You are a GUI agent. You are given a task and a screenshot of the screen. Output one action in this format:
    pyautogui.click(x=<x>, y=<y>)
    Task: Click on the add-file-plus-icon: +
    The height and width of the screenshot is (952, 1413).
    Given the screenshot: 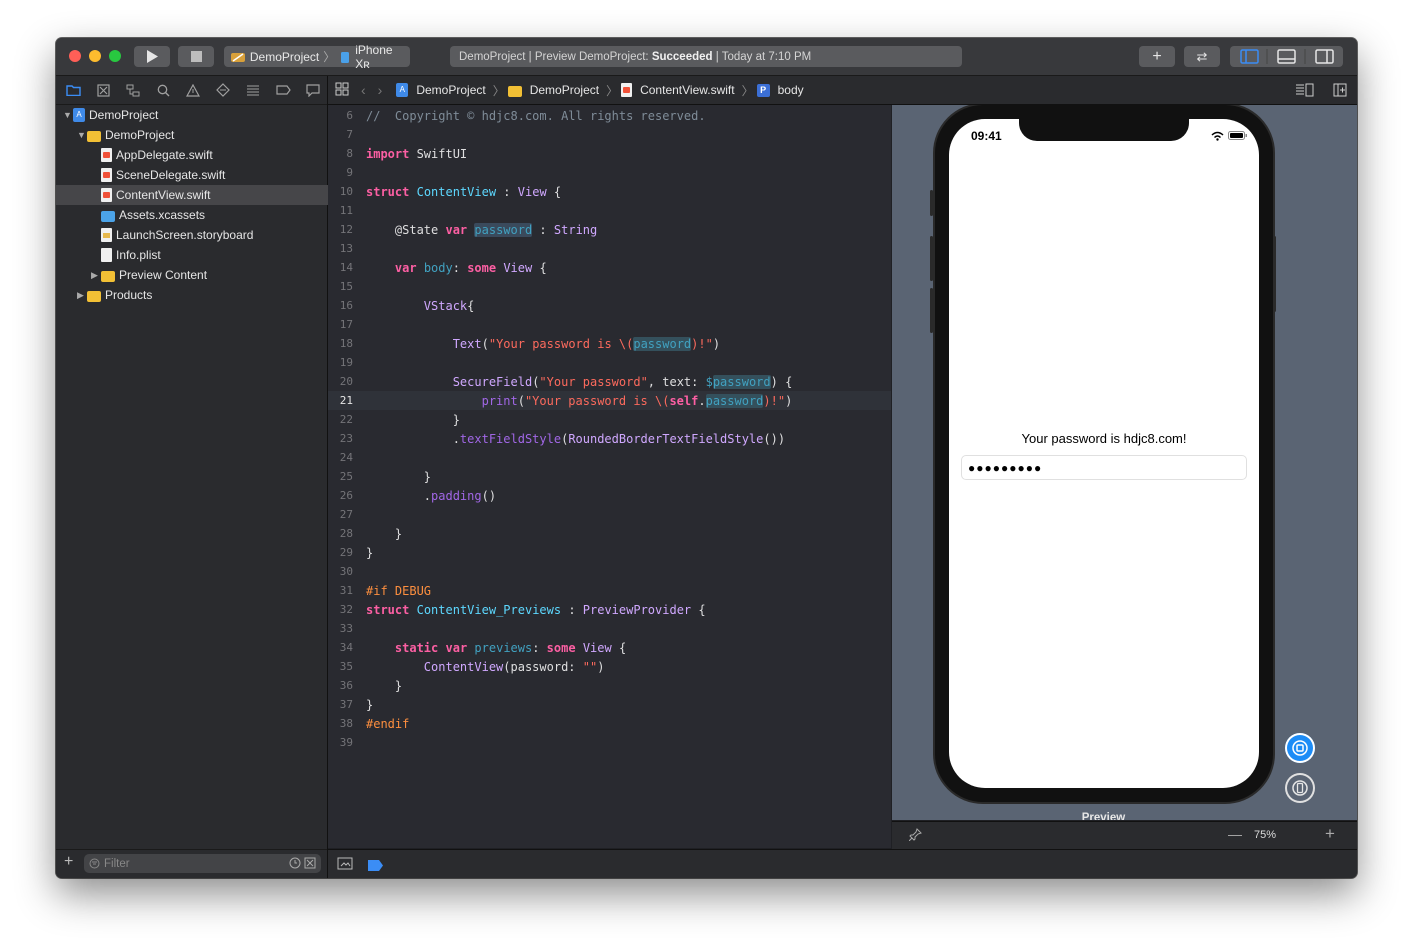 What is the action you would take?
    pyautogui.click(x=68, y=862)
    